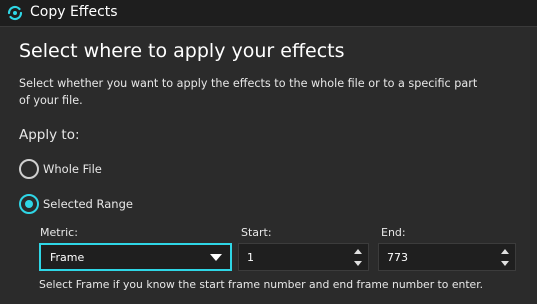 The height and width of the screenshot is (304, 537). Describe the element at coordinates (74, 12) in the screenshot. I see `window-title: Copy Effects` at that location.